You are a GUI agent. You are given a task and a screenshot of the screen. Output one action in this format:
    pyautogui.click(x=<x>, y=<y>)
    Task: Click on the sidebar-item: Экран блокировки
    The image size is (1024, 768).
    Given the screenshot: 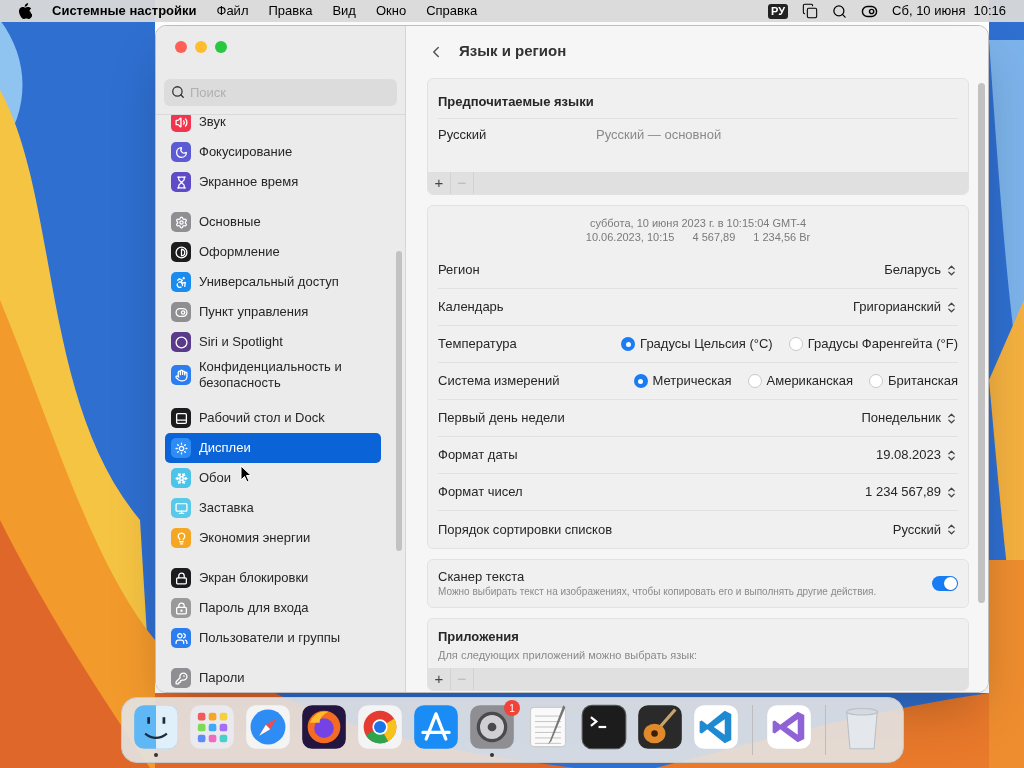 What is the action you would take?
    pyautogui.click(x=273, y=578)
    